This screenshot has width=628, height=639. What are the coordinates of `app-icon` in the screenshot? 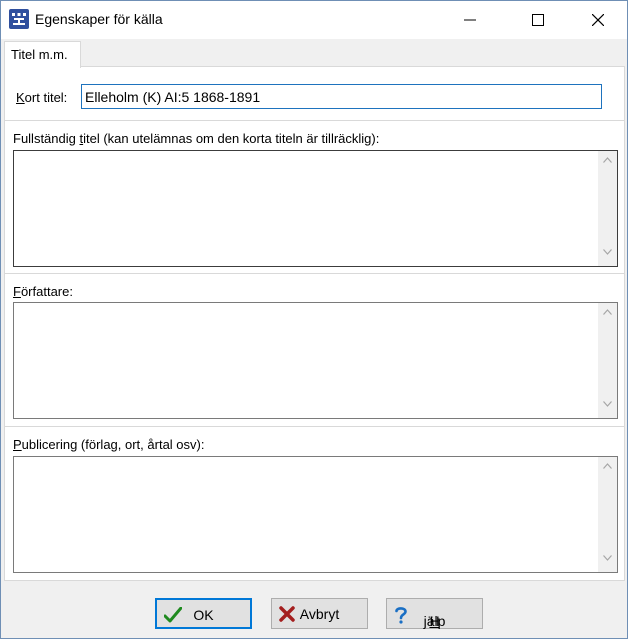 It's located at (19, 19).